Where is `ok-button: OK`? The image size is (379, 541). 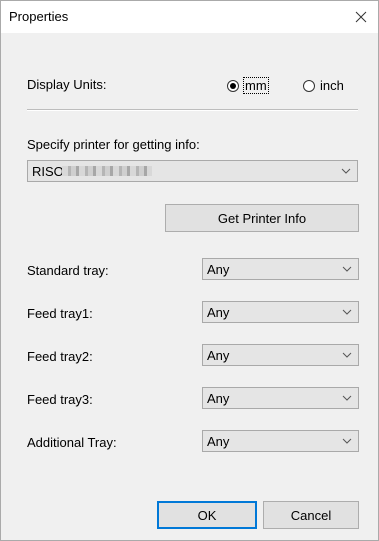 ok-button: OK is located at coordinates (207, 515).